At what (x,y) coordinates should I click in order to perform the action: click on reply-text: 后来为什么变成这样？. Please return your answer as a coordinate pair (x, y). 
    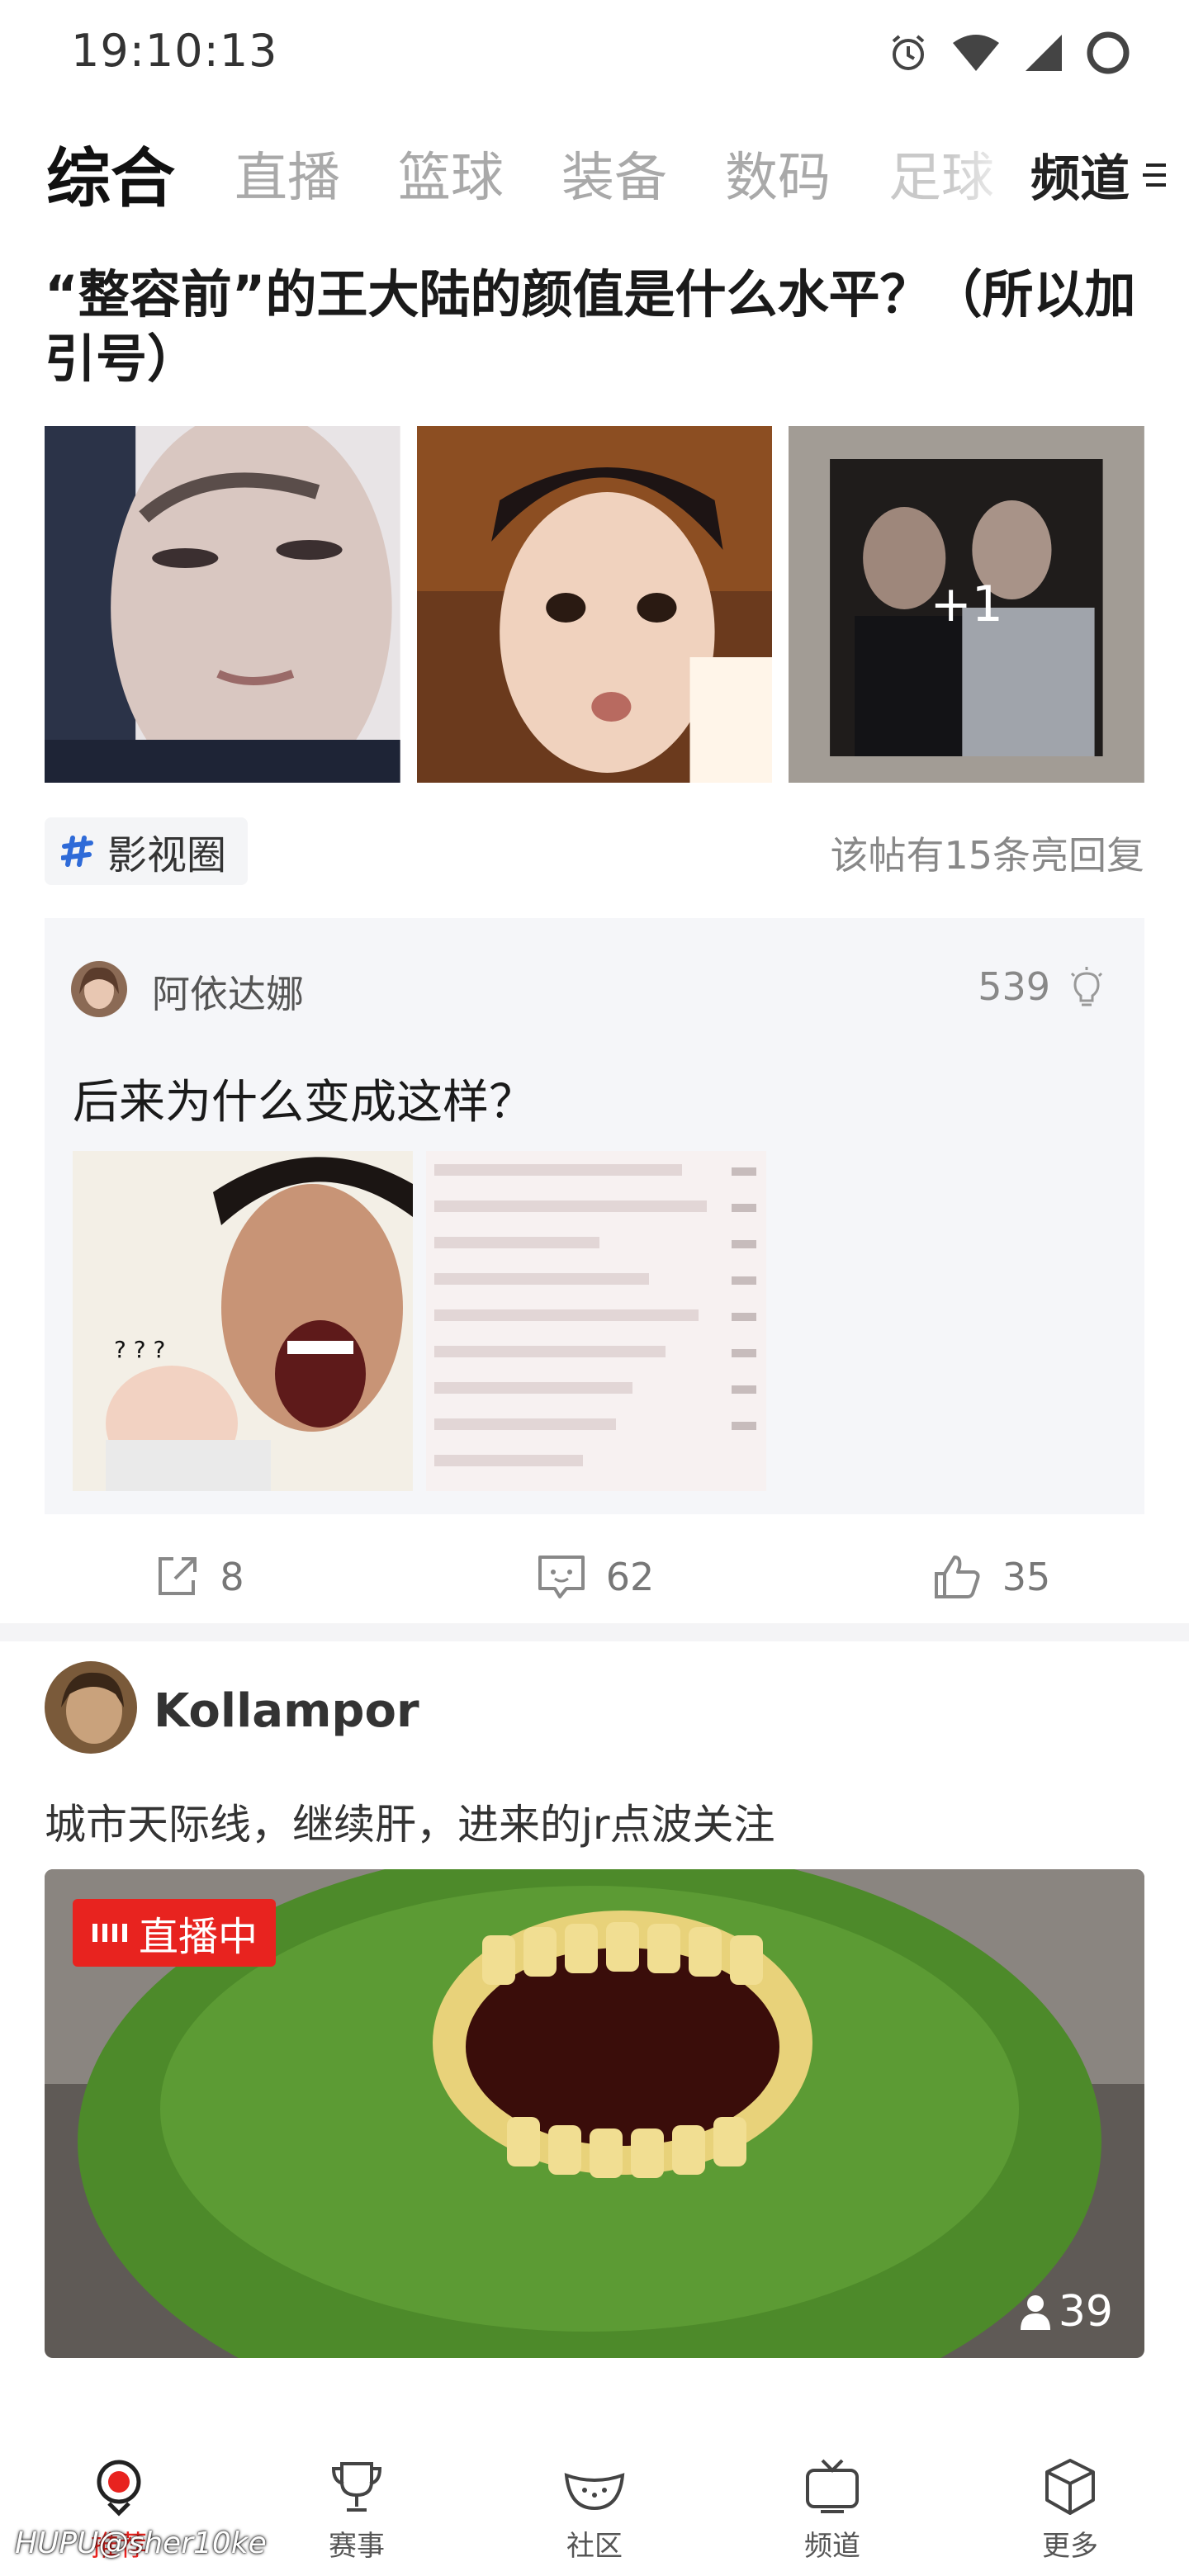
    Looking at the image, I should click on (304, 1102).